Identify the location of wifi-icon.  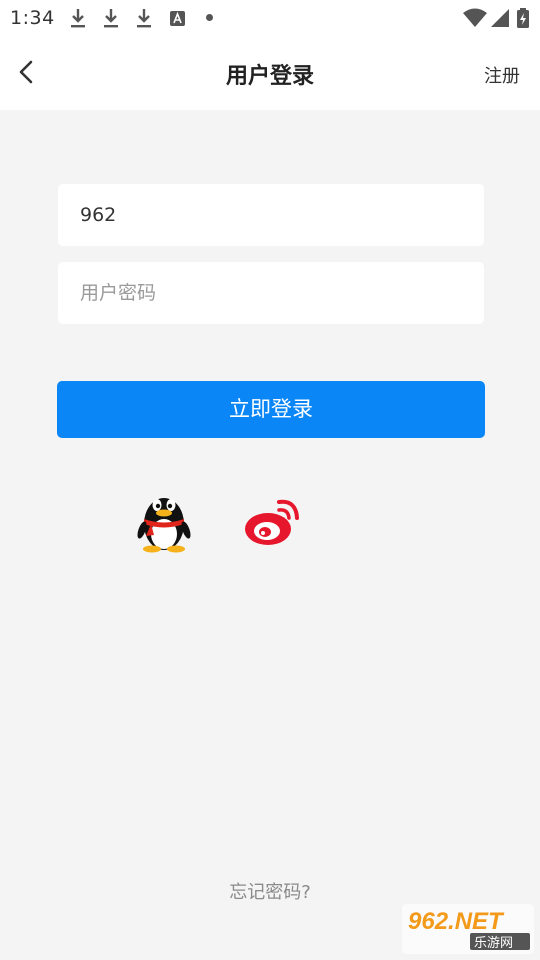
(475, 17).